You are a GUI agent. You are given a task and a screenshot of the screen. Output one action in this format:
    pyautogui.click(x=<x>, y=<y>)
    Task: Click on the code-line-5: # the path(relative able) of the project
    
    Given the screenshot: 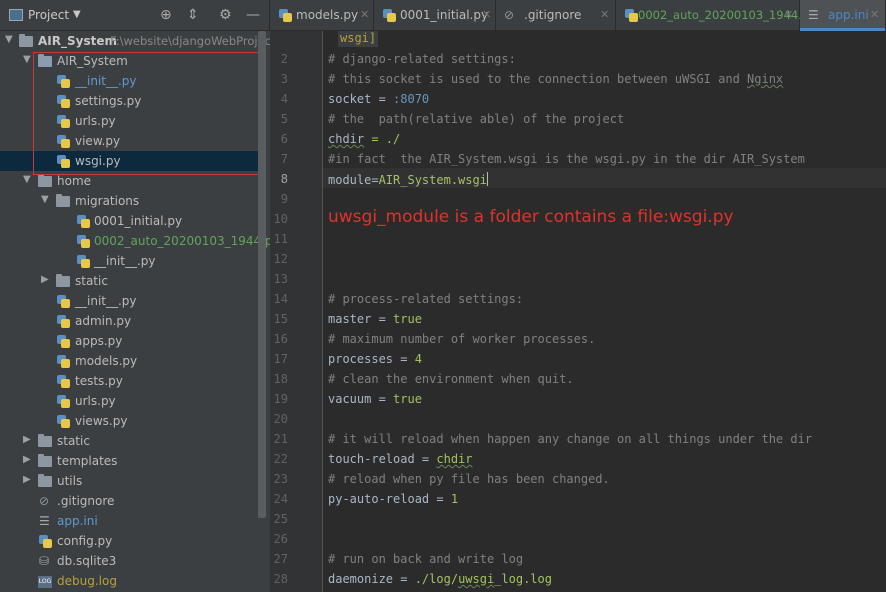 What is the action you would take?
    pyautogui.click(x=476, y=119)
    